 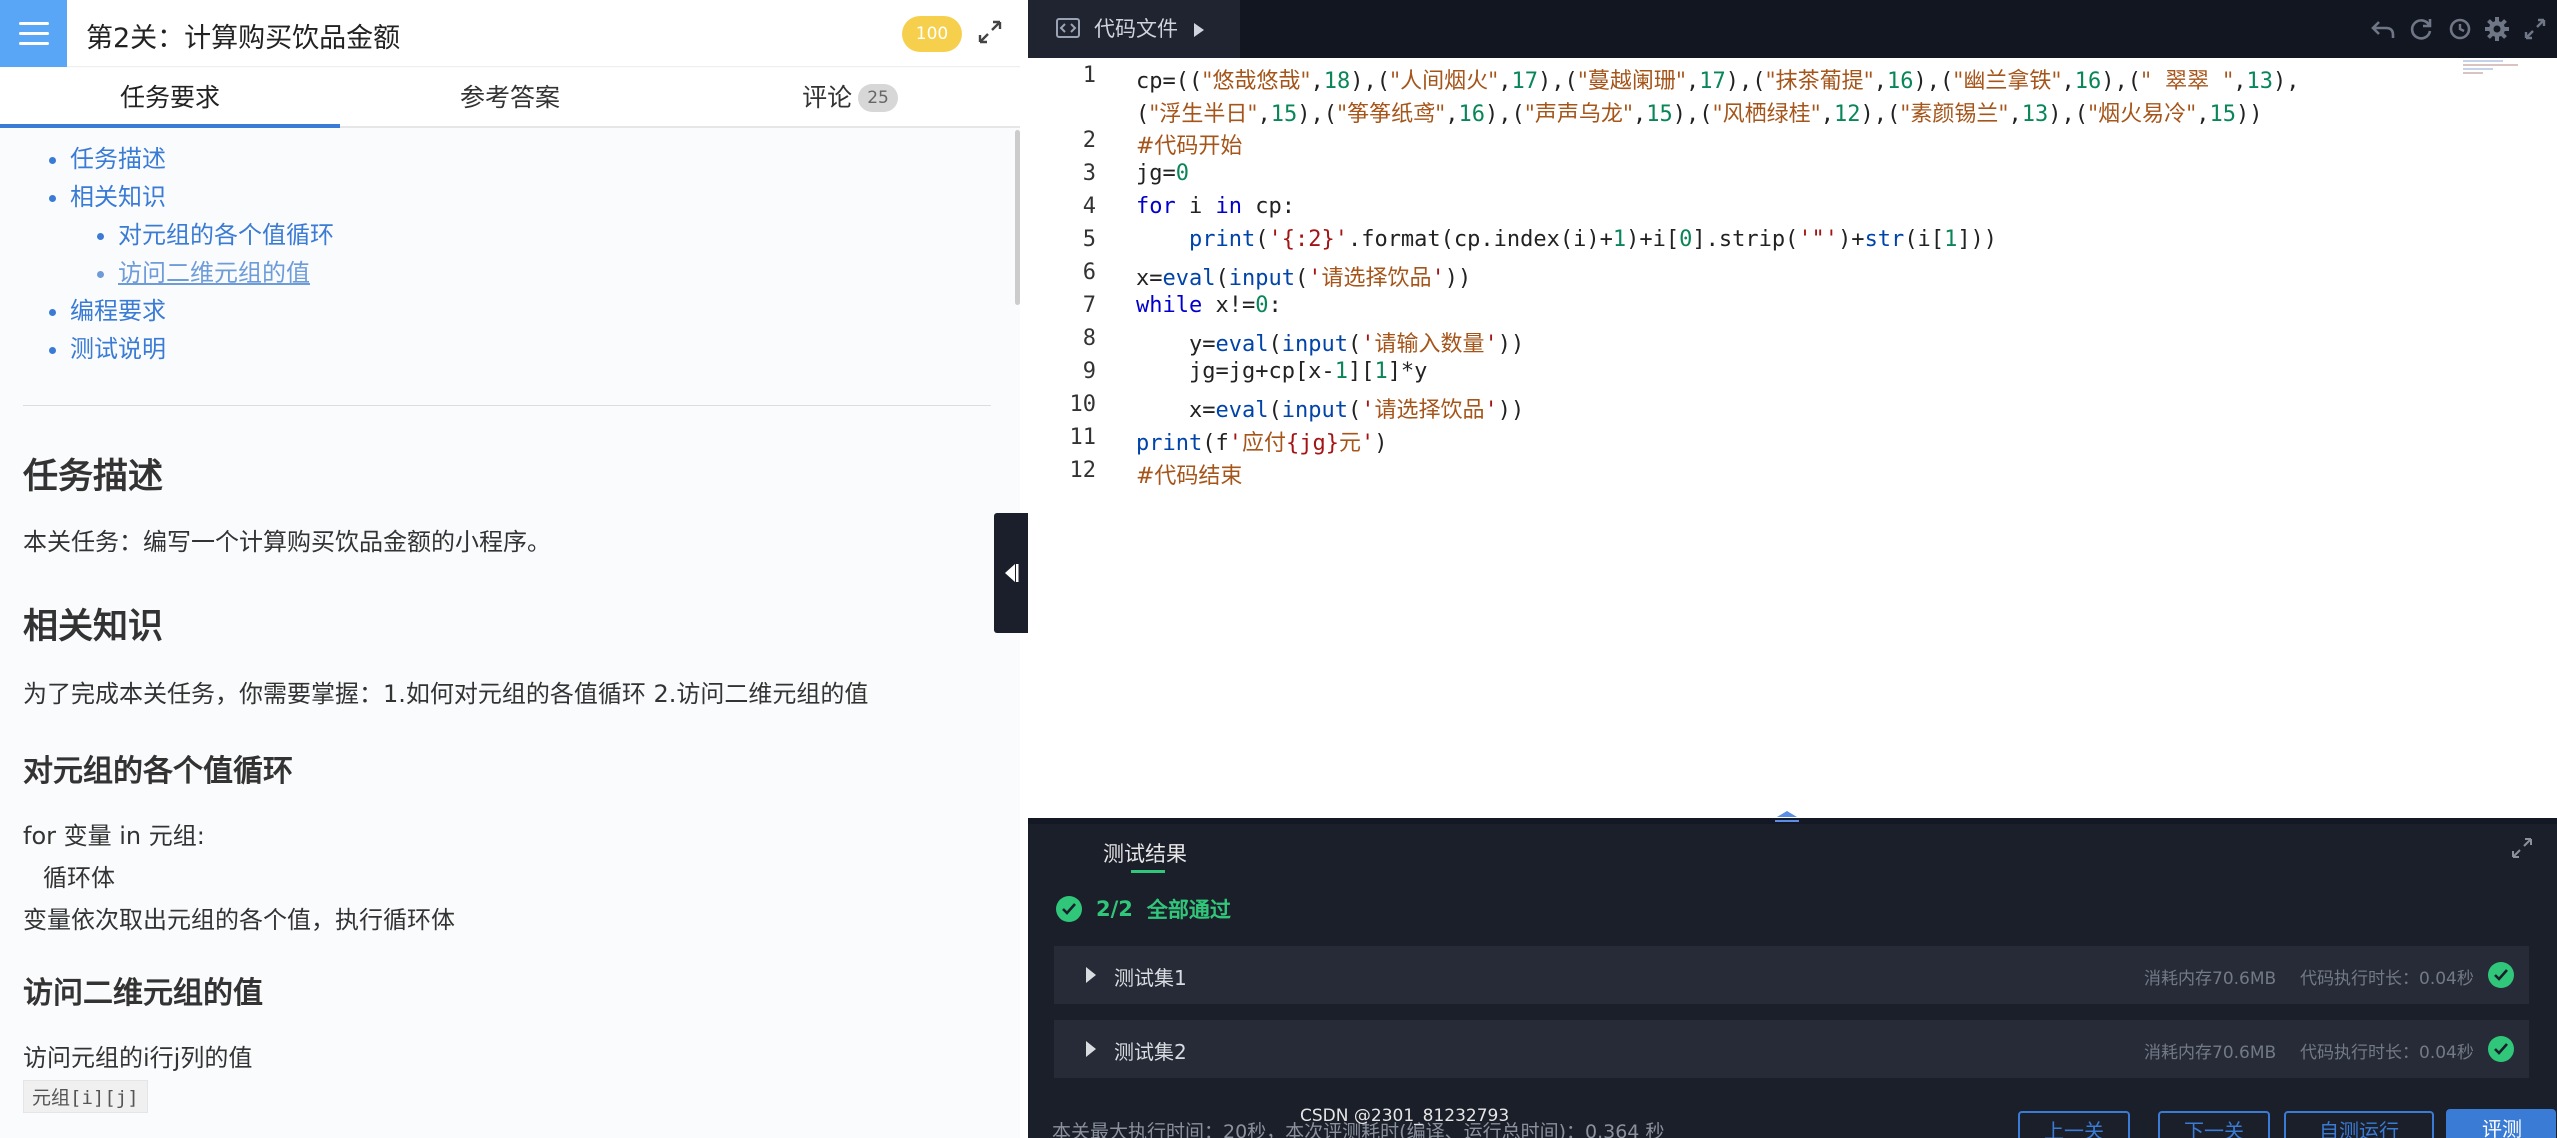 What do you see at coordinates (1089, 173) in the screenshot?
I see `line-number: 3` at bounding box center [1089, 173].